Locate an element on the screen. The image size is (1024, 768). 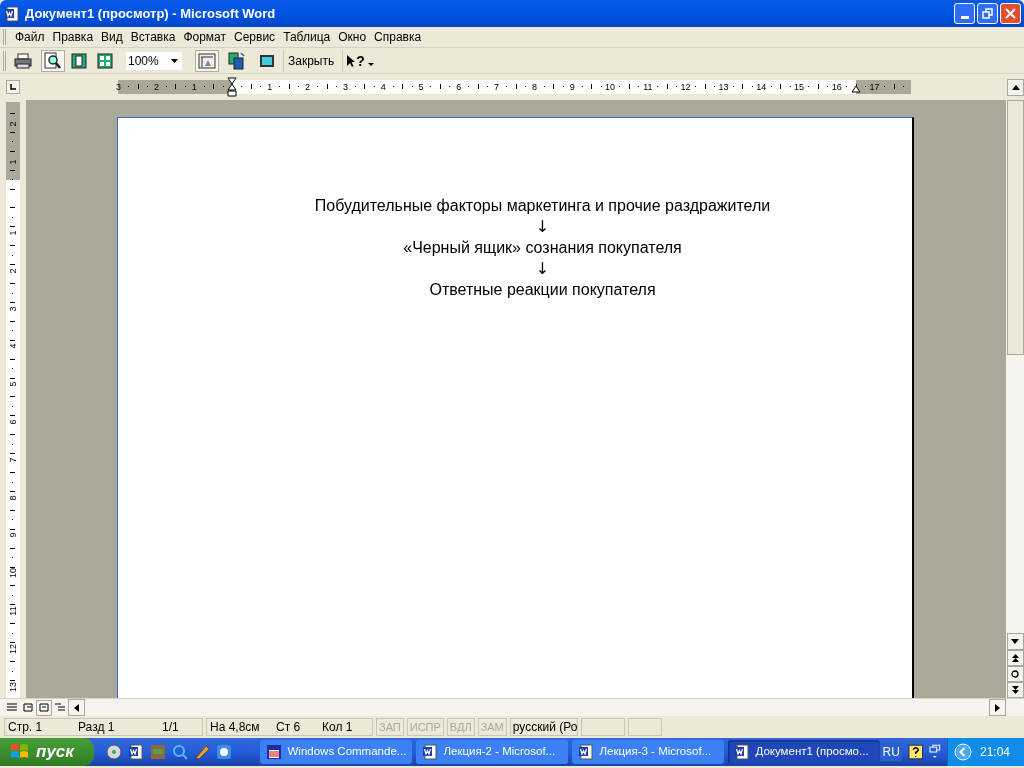
pointer-icon is located at coordinates (351, 60).